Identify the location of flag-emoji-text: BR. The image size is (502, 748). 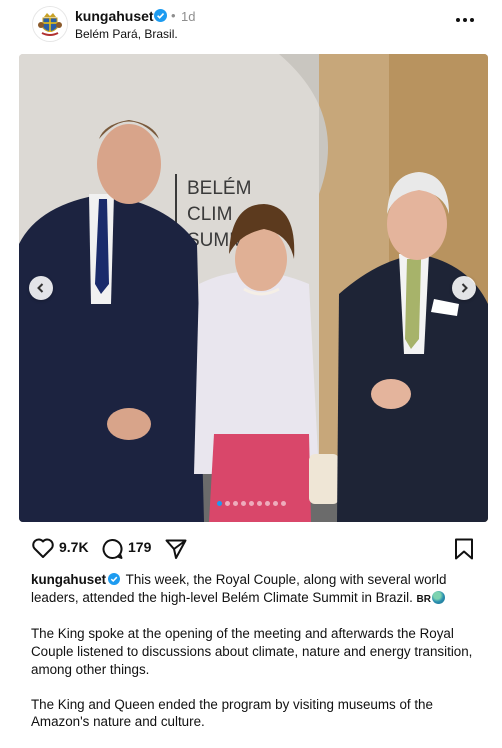
(423, 599).